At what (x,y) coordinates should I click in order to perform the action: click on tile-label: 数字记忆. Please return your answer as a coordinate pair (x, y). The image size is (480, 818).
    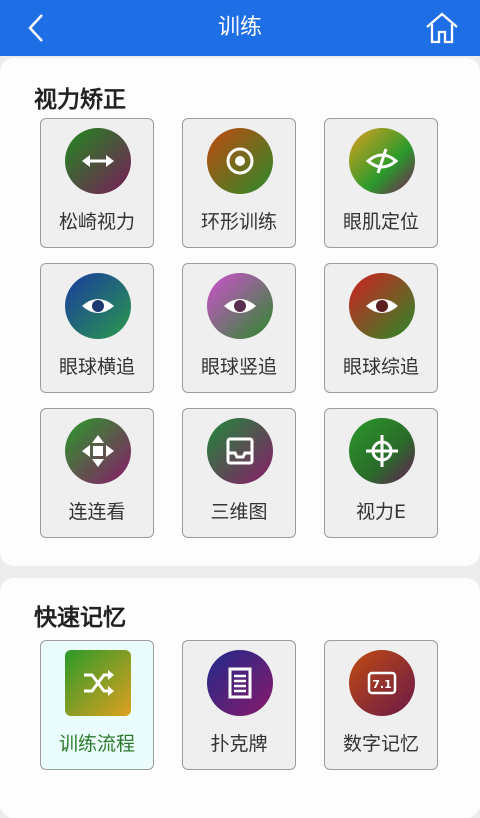
    Looking at the image, I should click on (380, 744).